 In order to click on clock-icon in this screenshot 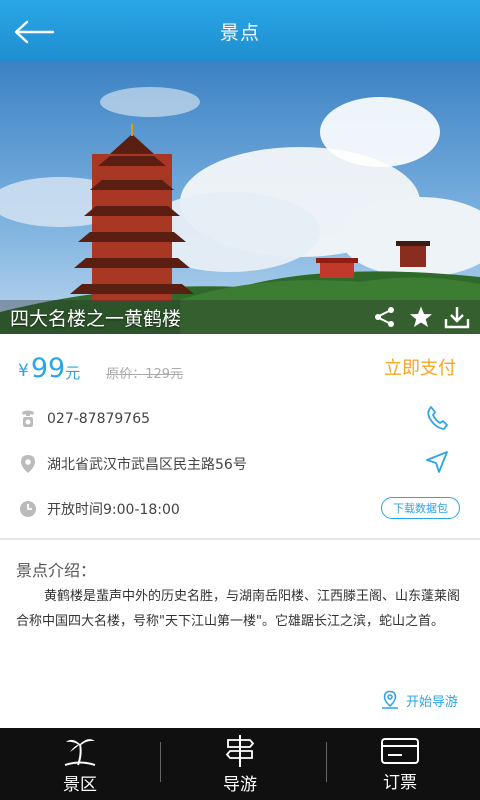, I will do `click(28, 509)`.